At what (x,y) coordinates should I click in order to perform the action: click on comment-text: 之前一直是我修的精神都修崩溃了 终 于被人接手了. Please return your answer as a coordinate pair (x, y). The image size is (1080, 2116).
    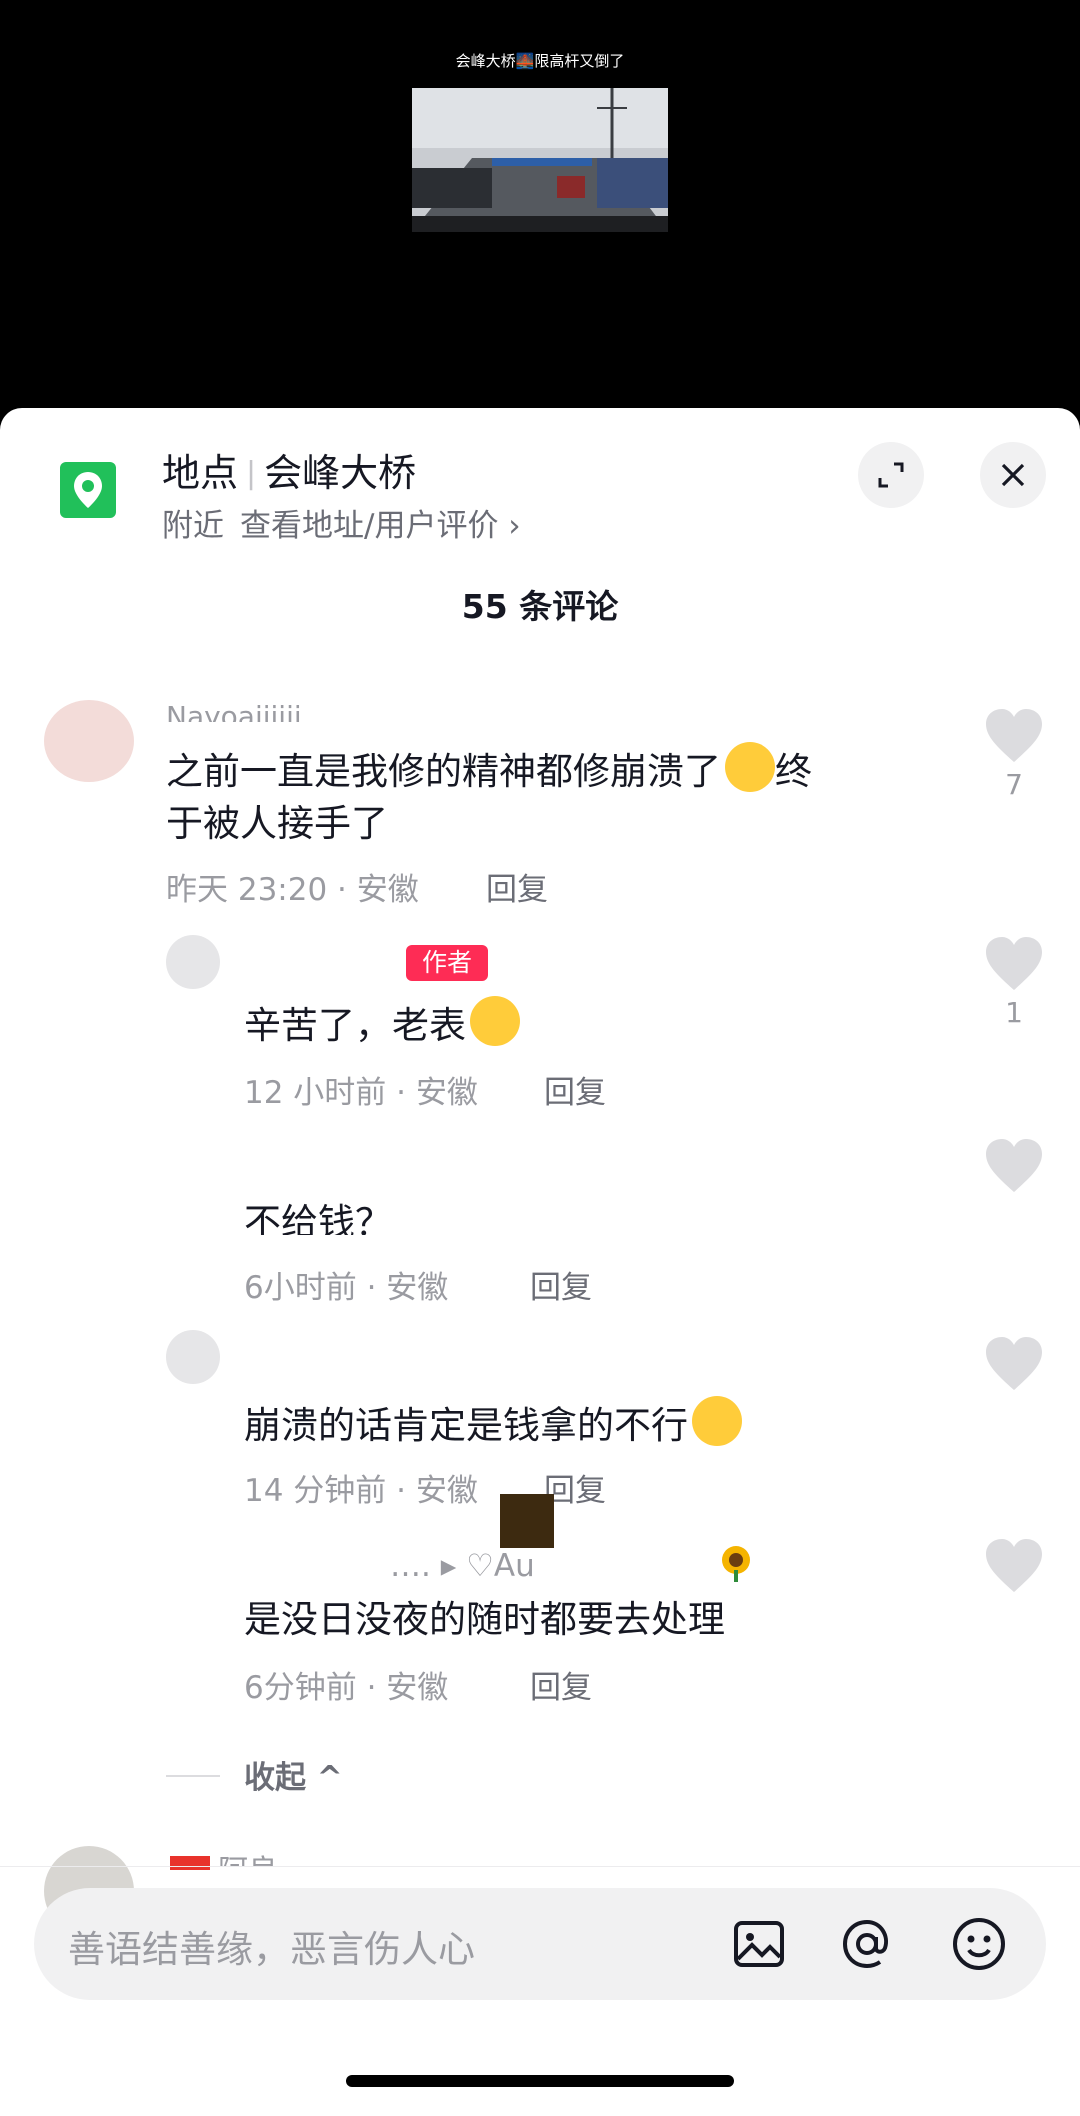
    Looking at the image, I should click on (489, 796).